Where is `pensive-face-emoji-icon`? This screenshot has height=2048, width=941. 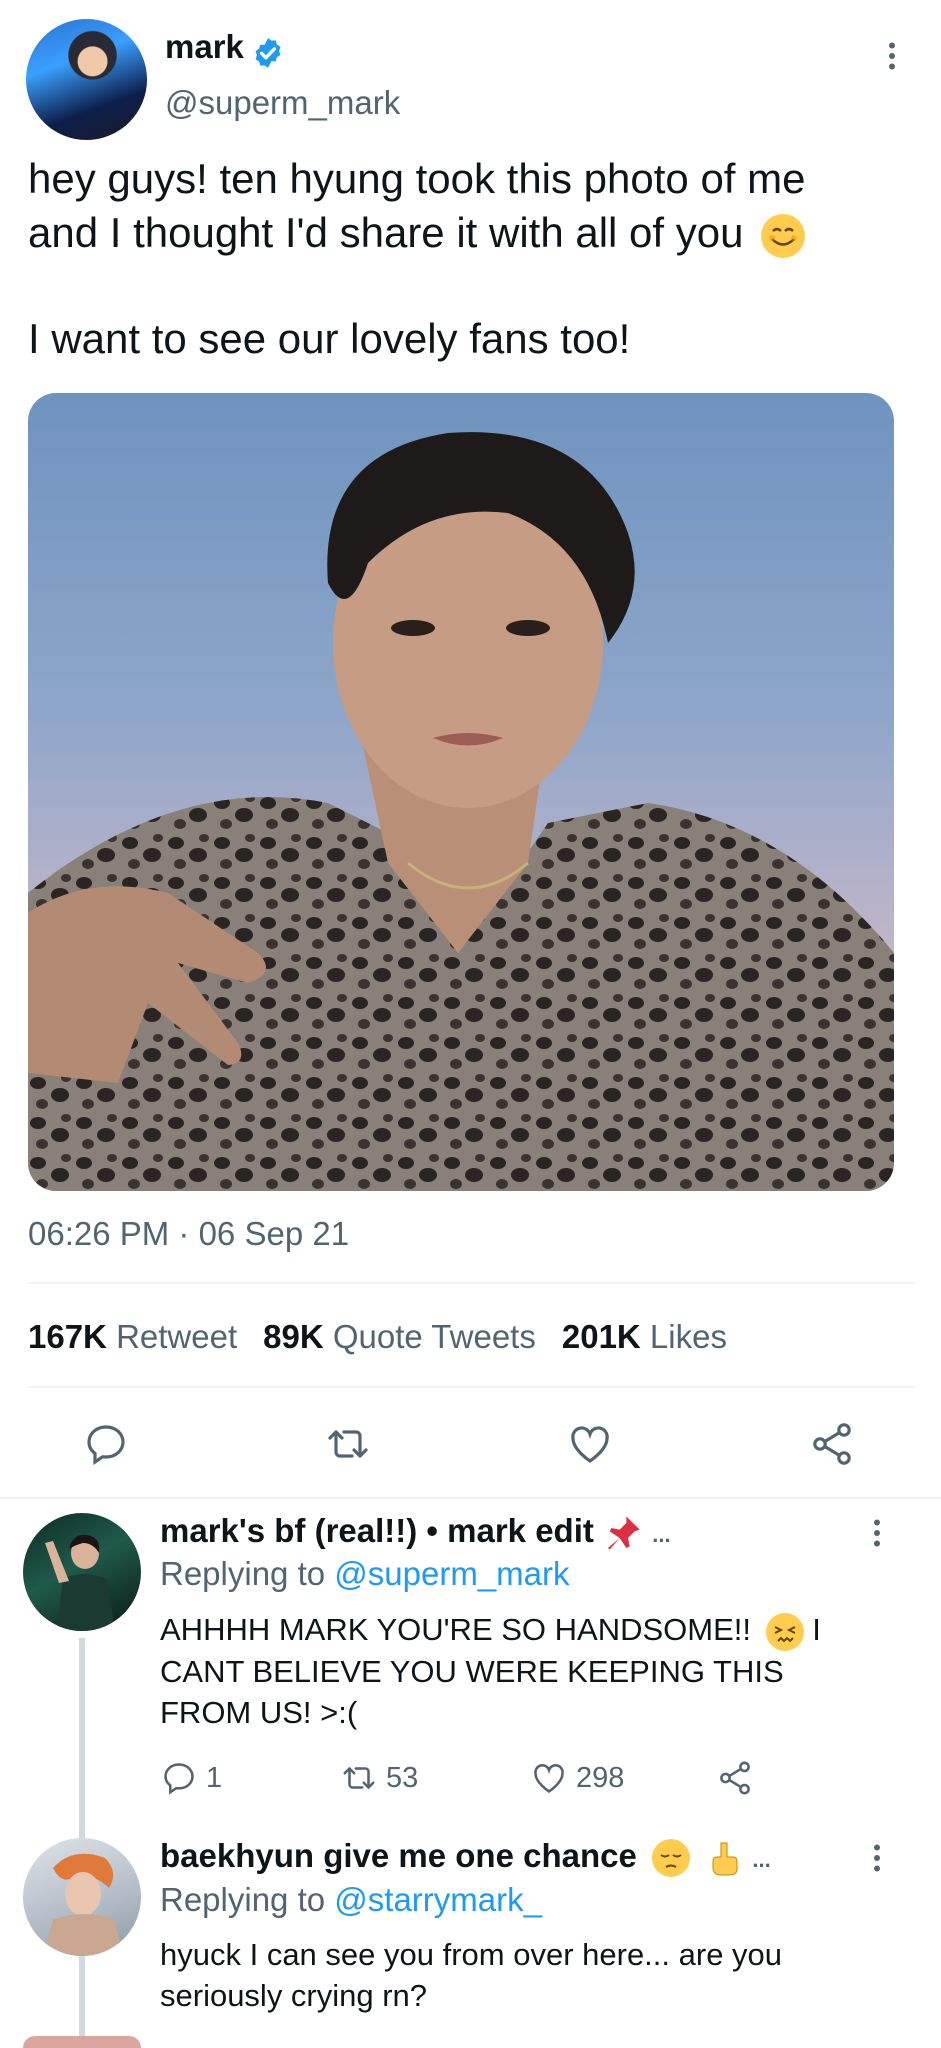
pensive-face-emoji-icon is located at coordinates (671, 1858).